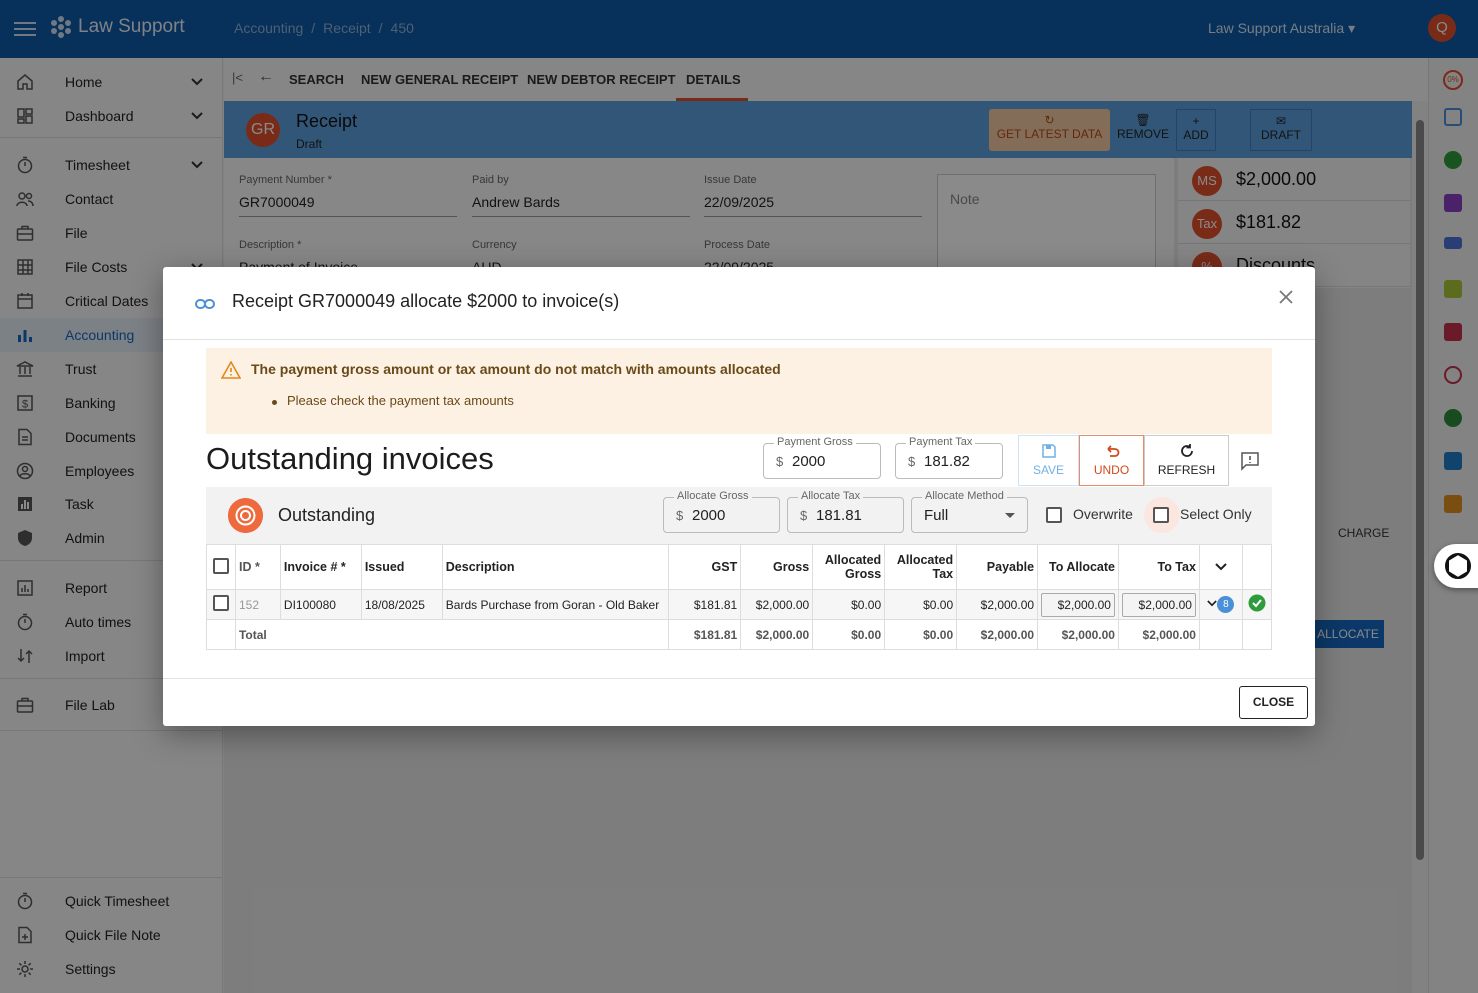 The height and width of the screenshot is (993, 1478). I want to click on select-all-checkbox, so click(220, 565).